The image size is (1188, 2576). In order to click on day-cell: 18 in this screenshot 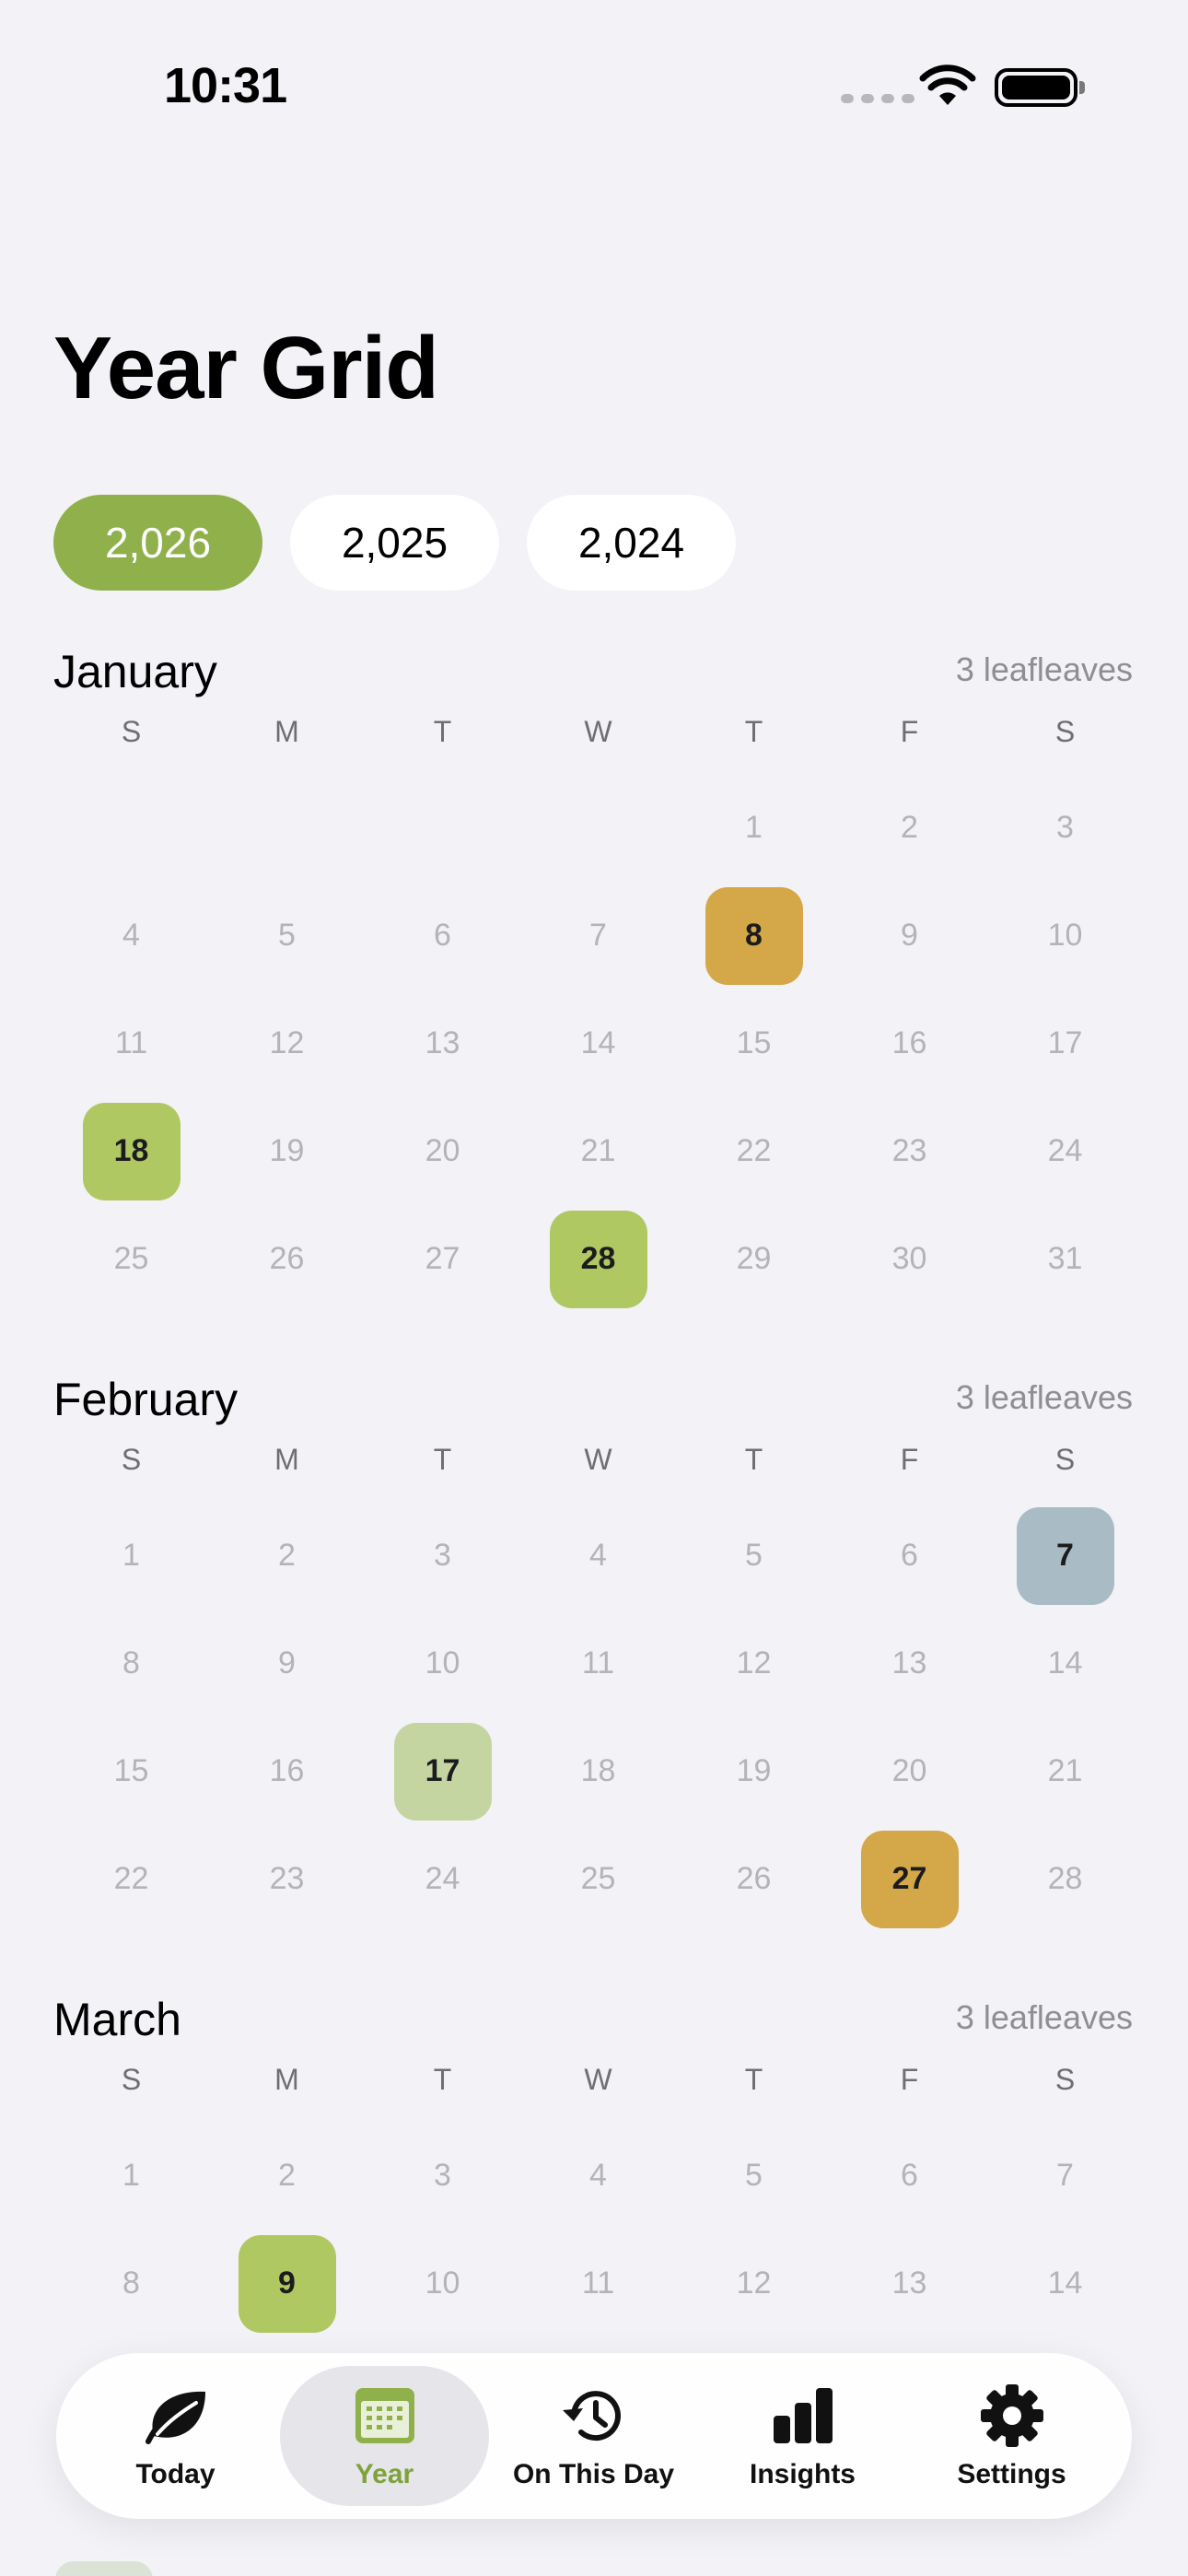, I will do `click(598, 1771)`.